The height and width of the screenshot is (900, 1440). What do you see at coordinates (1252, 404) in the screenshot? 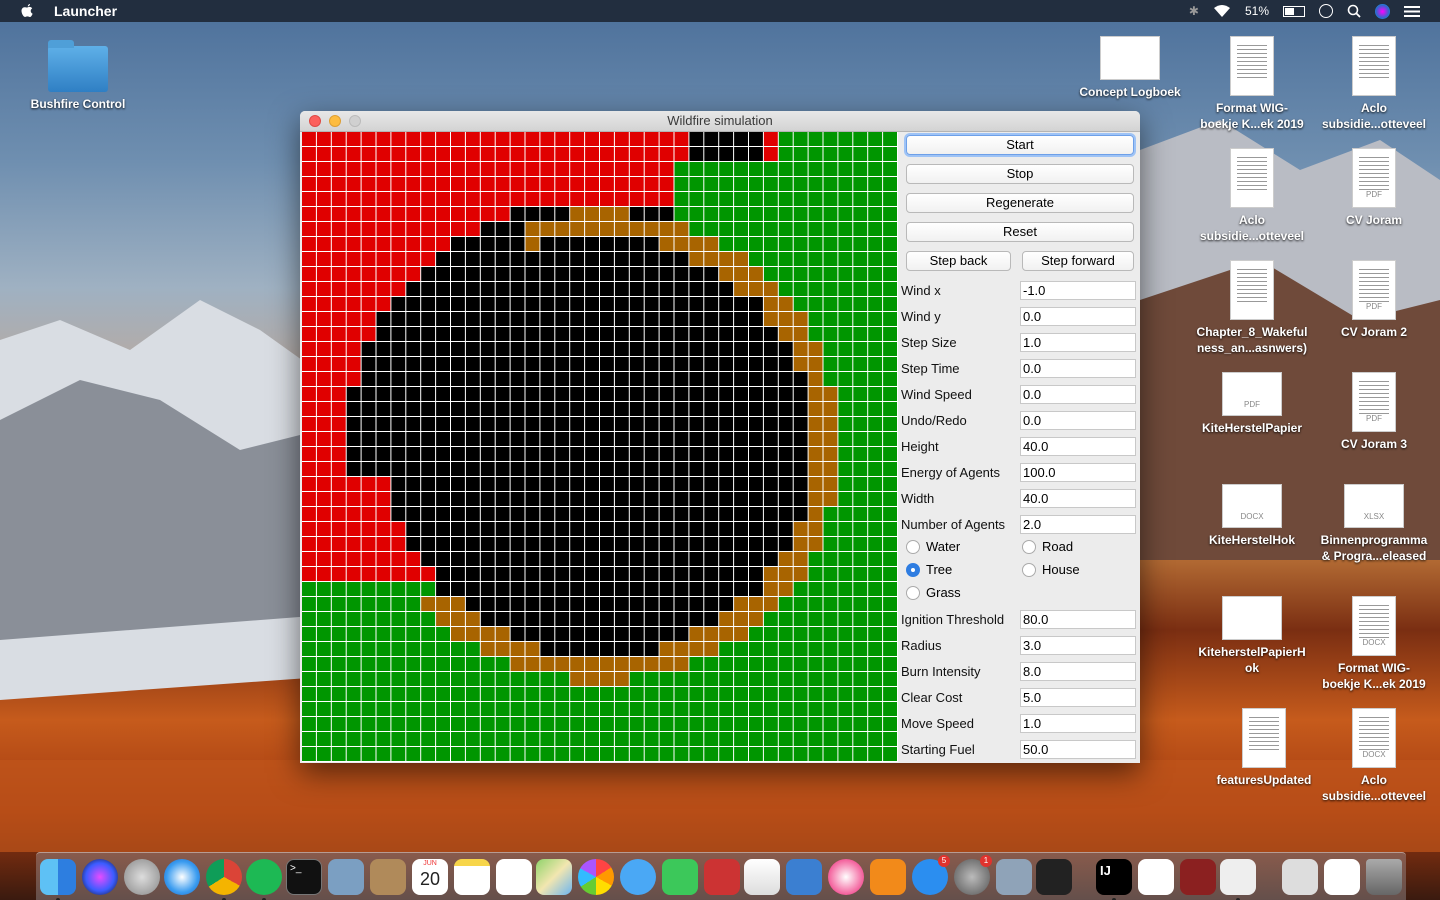
I see `desktop-icon: PDF KiteHerstelPapier` at bounding box center [1252, 404].